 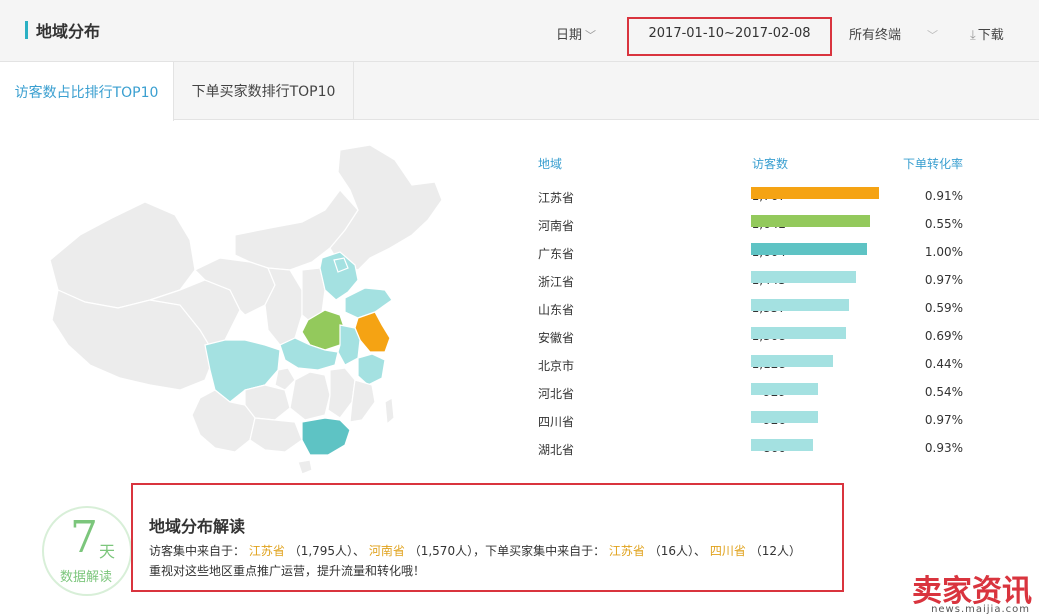 What do you see at coordinates (519, 91) in the screenshot?
I see `tab-bar: 访客数占比排行TOP10 下单买家数排行TOP10` at bounding box center [519, 91].